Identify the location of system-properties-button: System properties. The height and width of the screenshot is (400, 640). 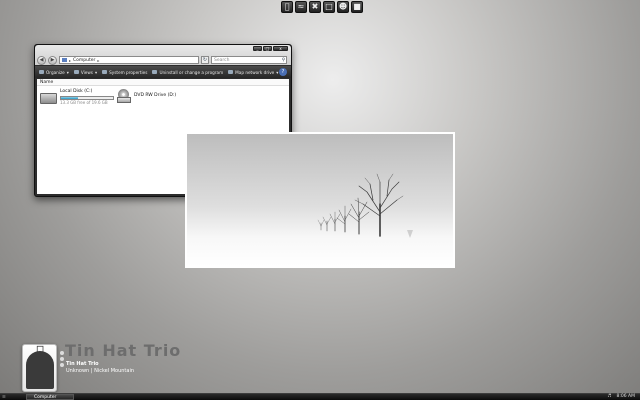
(124, 72).